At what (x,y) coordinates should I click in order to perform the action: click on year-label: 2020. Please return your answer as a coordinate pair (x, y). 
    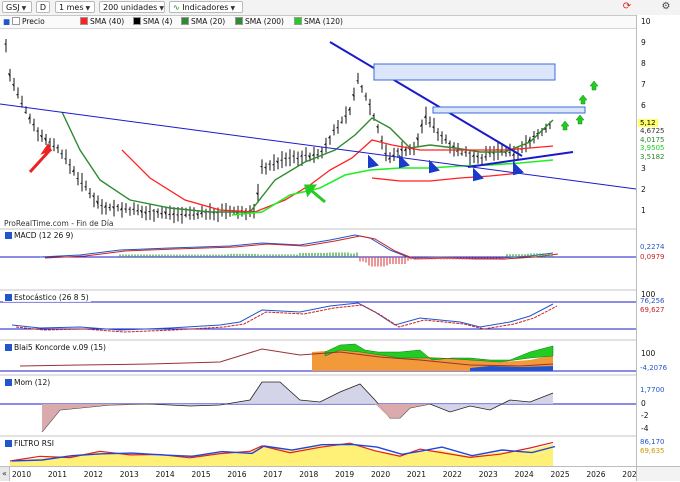
    Looking at the image, I should click on (380, 474).